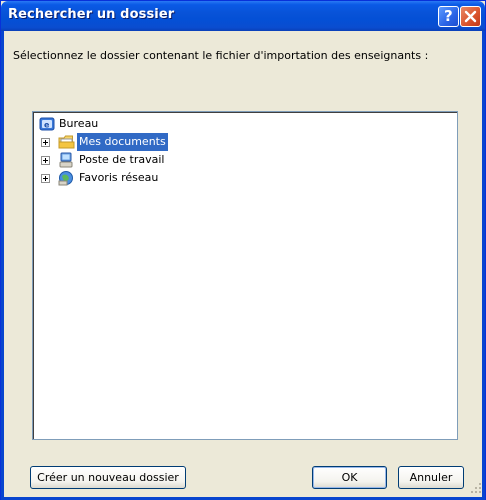  What do you see at coordinates (2, 264) in the screenshot?
I see `window-border-left` at bounding box center [2, 264].